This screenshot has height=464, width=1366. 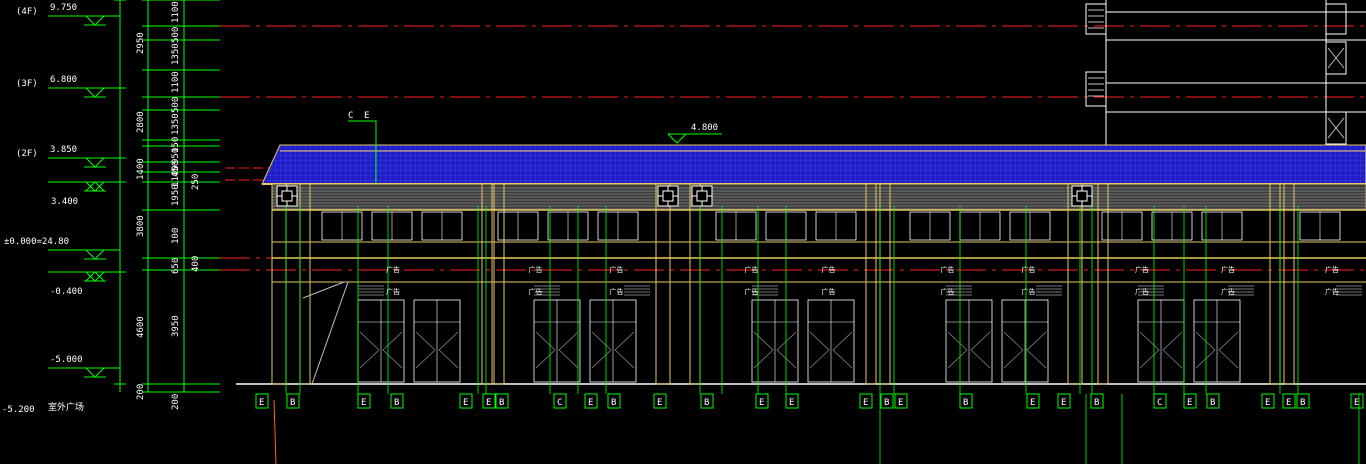 I want to click on roof-elevation-marker: 4.800, so click(x=694, y=133).